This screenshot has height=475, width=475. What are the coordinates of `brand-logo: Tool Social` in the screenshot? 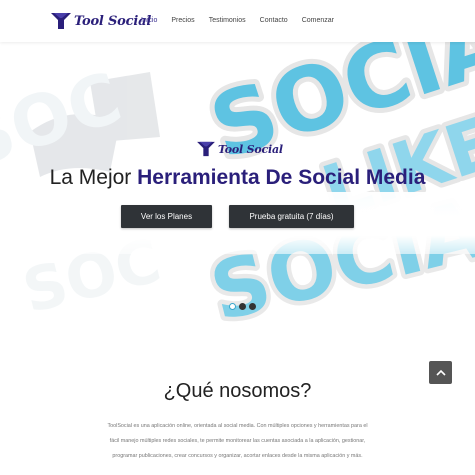 It's located at (100, 21).